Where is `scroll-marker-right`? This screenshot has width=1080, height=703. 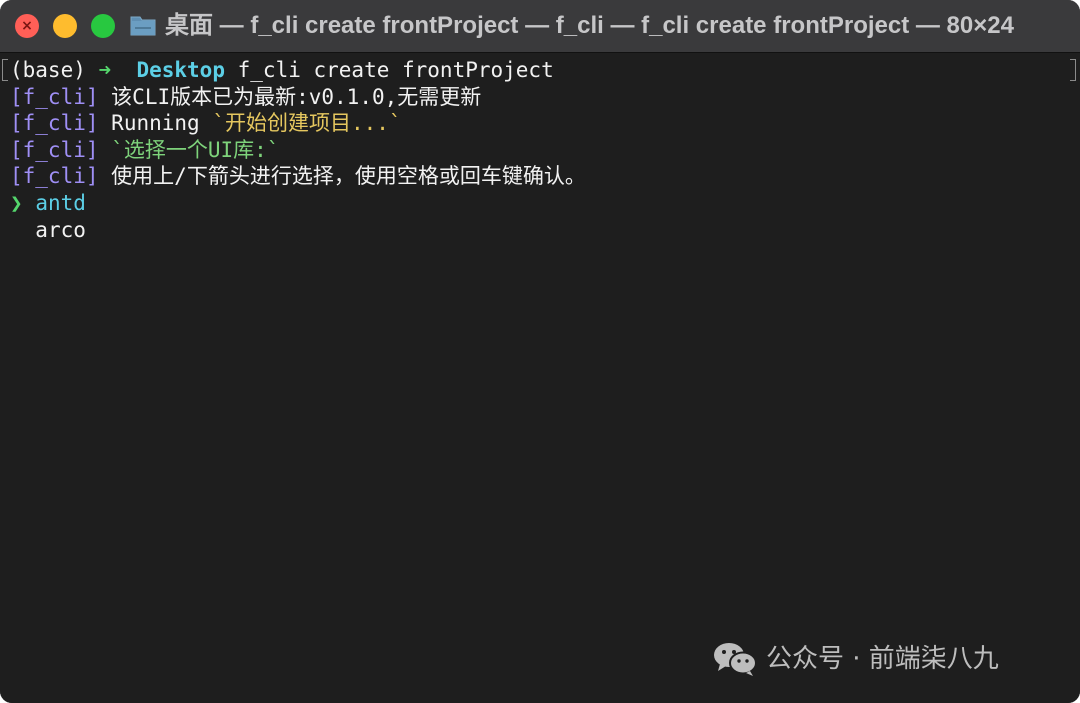 scroll-marker-right is located at coordinates (1073, 70).